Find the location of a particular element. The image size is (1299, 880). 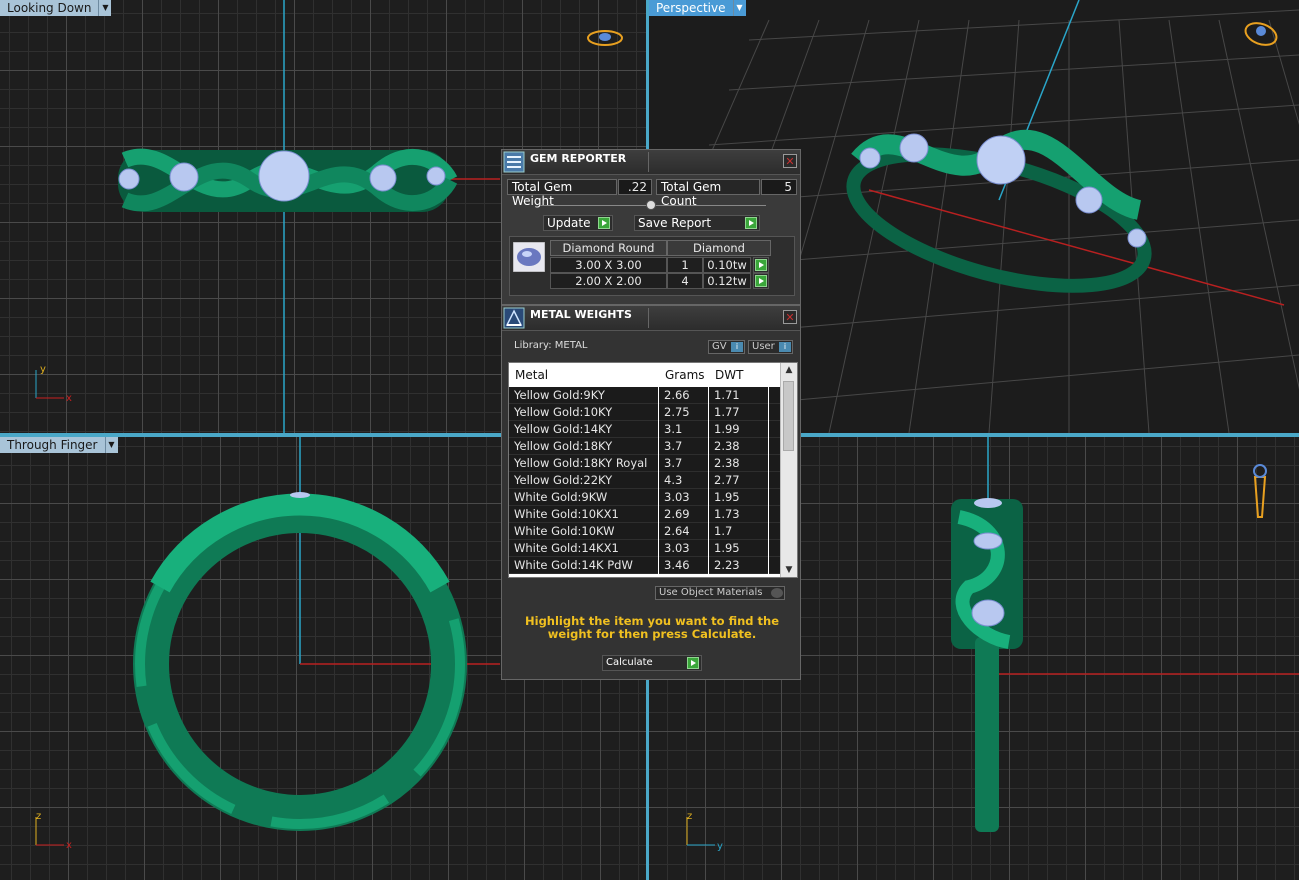

metal-cell-dwt: 1.7 is located at coordinates (739, 531).